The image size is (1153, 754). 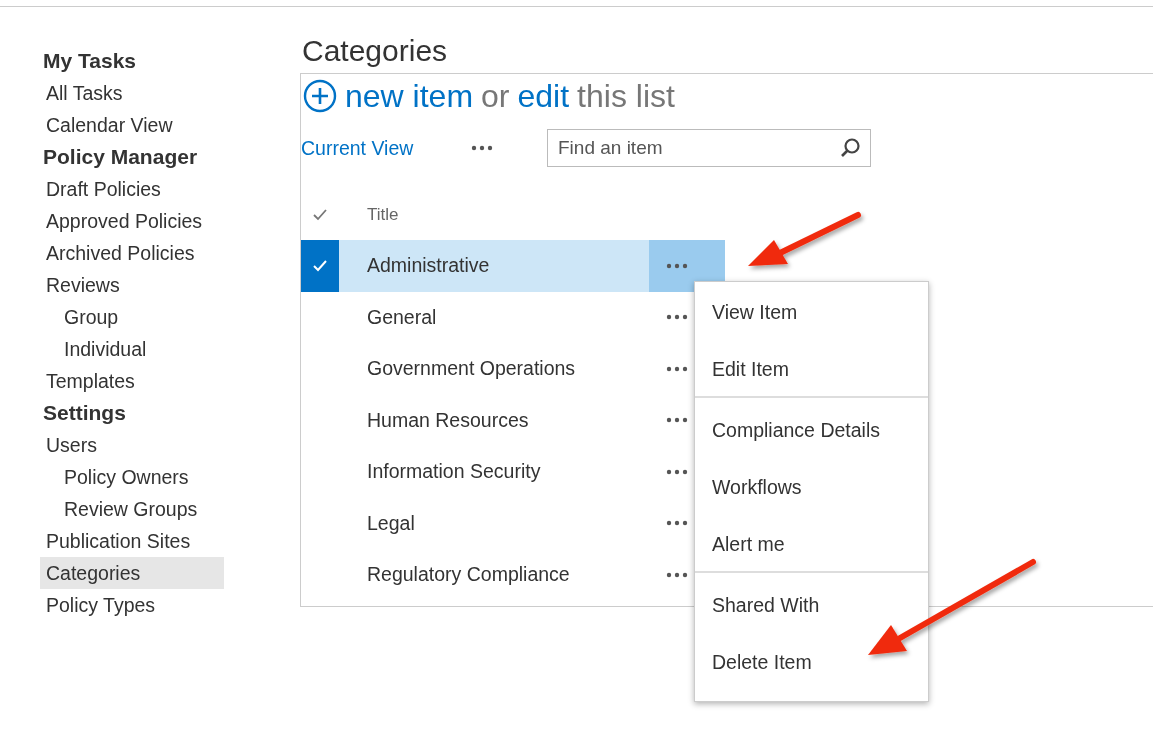 I want to click on table-row: Government Operations, so click(x=496, y=369).